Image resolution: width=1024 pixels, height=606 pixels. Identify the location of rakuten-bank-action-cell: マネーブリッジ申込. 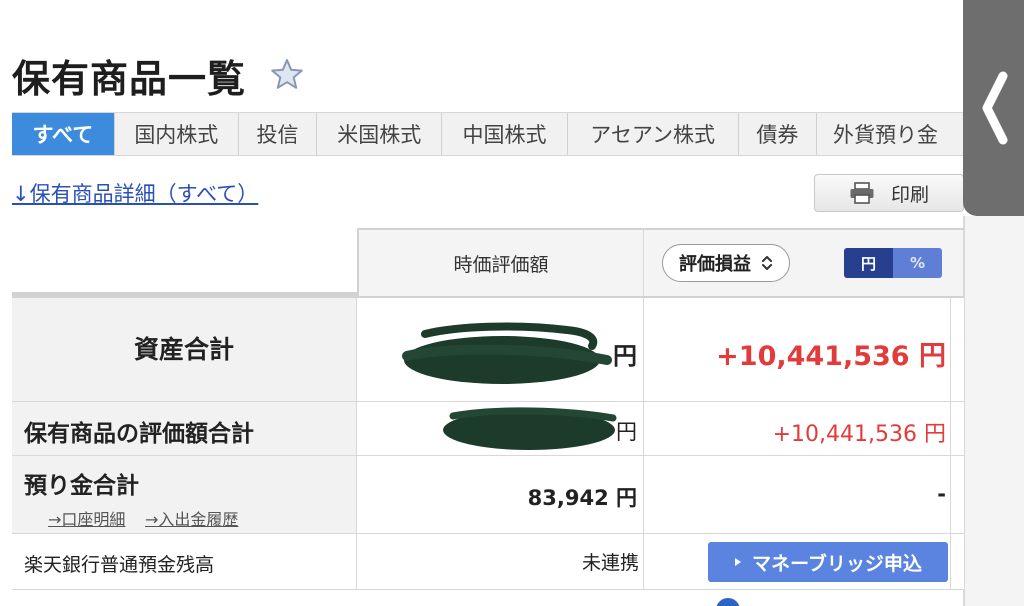
(797, 561).